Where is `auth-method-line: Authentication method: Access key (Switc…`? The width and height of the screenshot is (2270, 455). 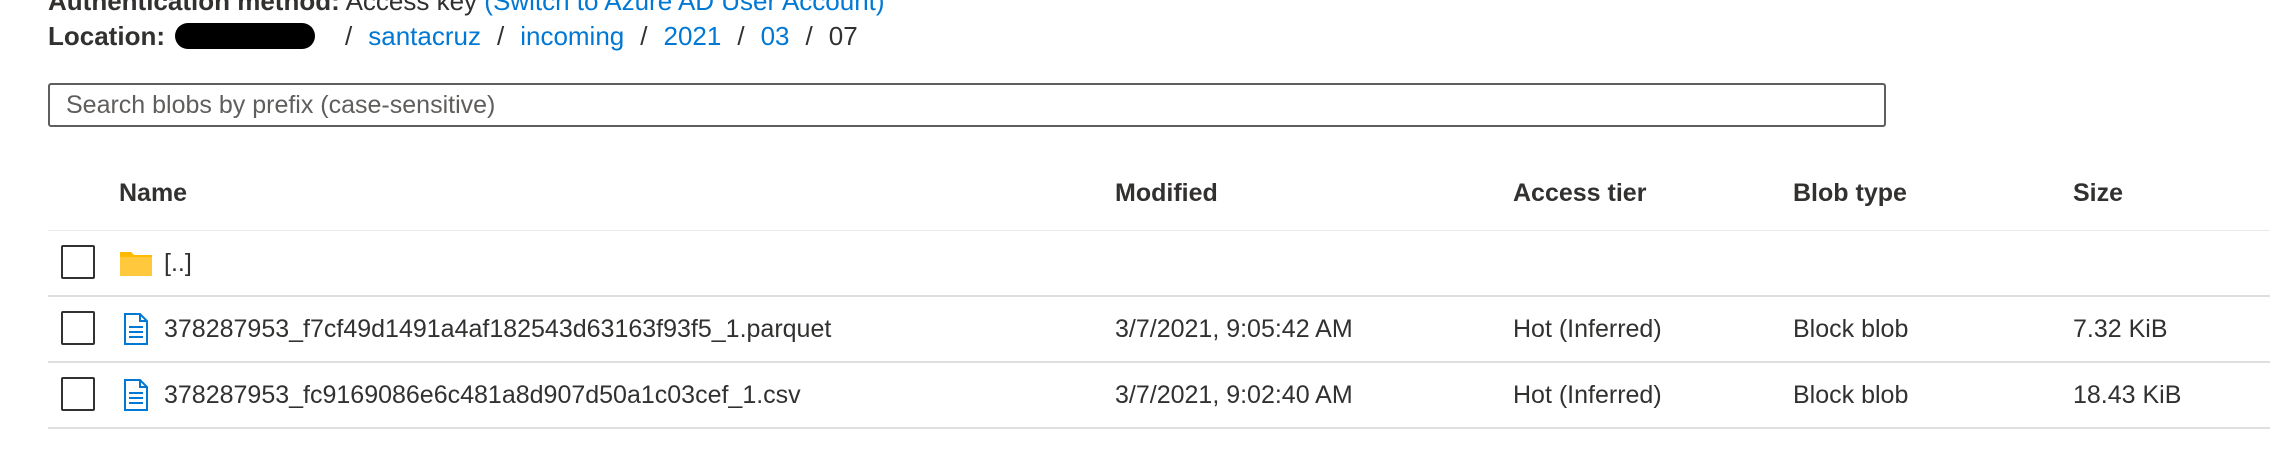 auth-method-line: Authentication method: Access key (Switc… is located at coordinates (466, 8).